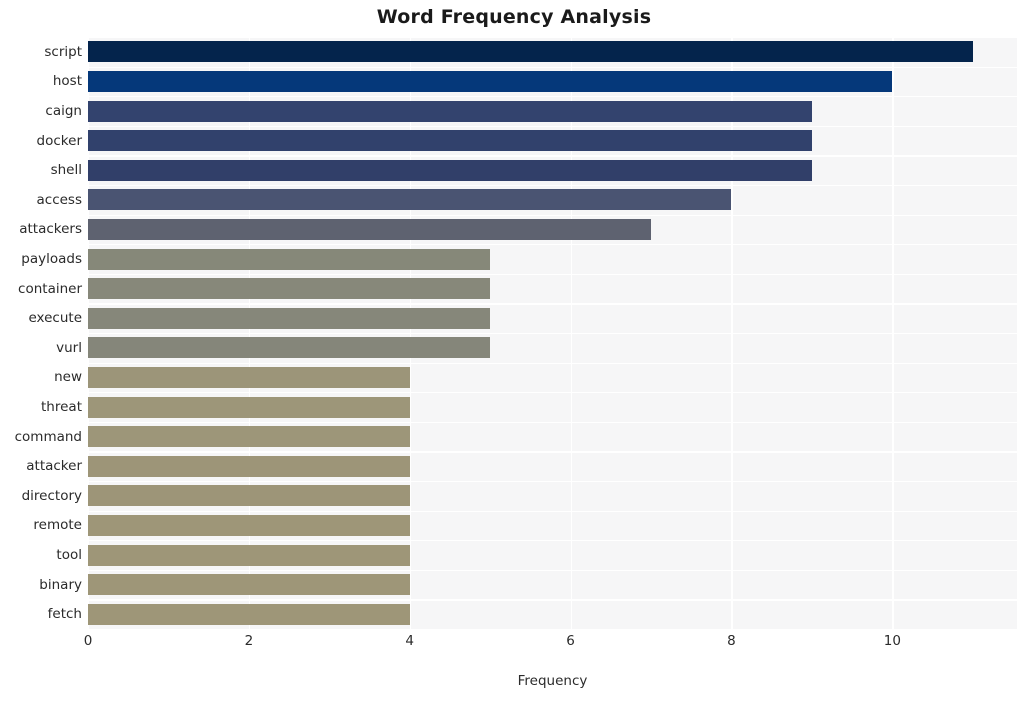 This screenshot has width=1028, height=701. I want to click on page-title: Word Frequency Analysis, so click(514, 17).